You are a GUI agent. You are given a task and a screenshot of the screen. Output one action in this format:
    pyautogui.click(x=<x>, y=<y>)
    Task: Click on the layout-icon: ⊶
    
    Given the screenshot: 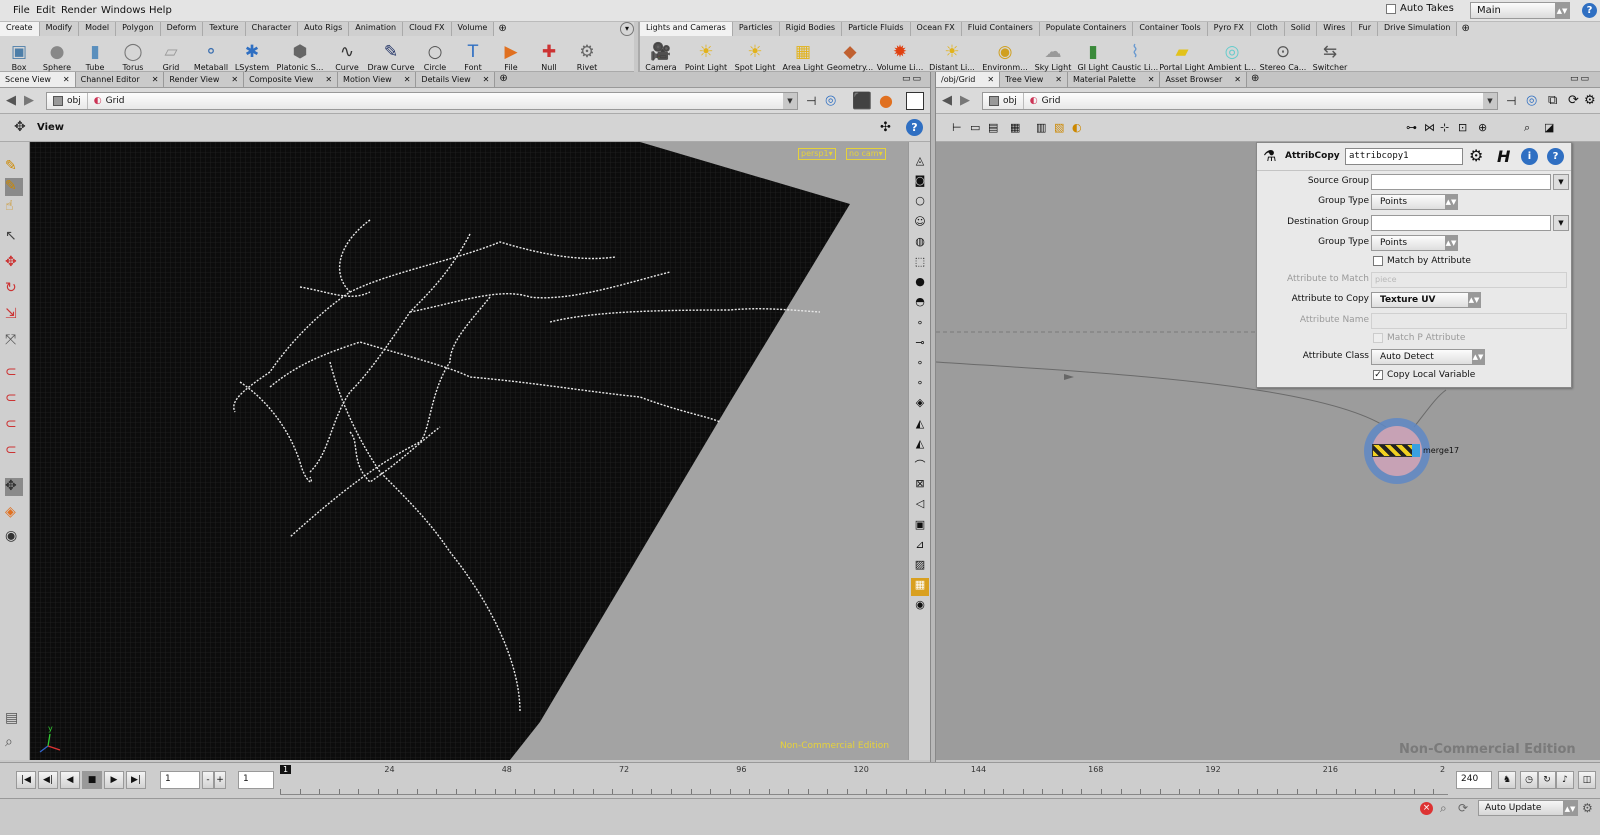 What is the action you would take?
    pyautogui.click(x=1411, y=127)
    